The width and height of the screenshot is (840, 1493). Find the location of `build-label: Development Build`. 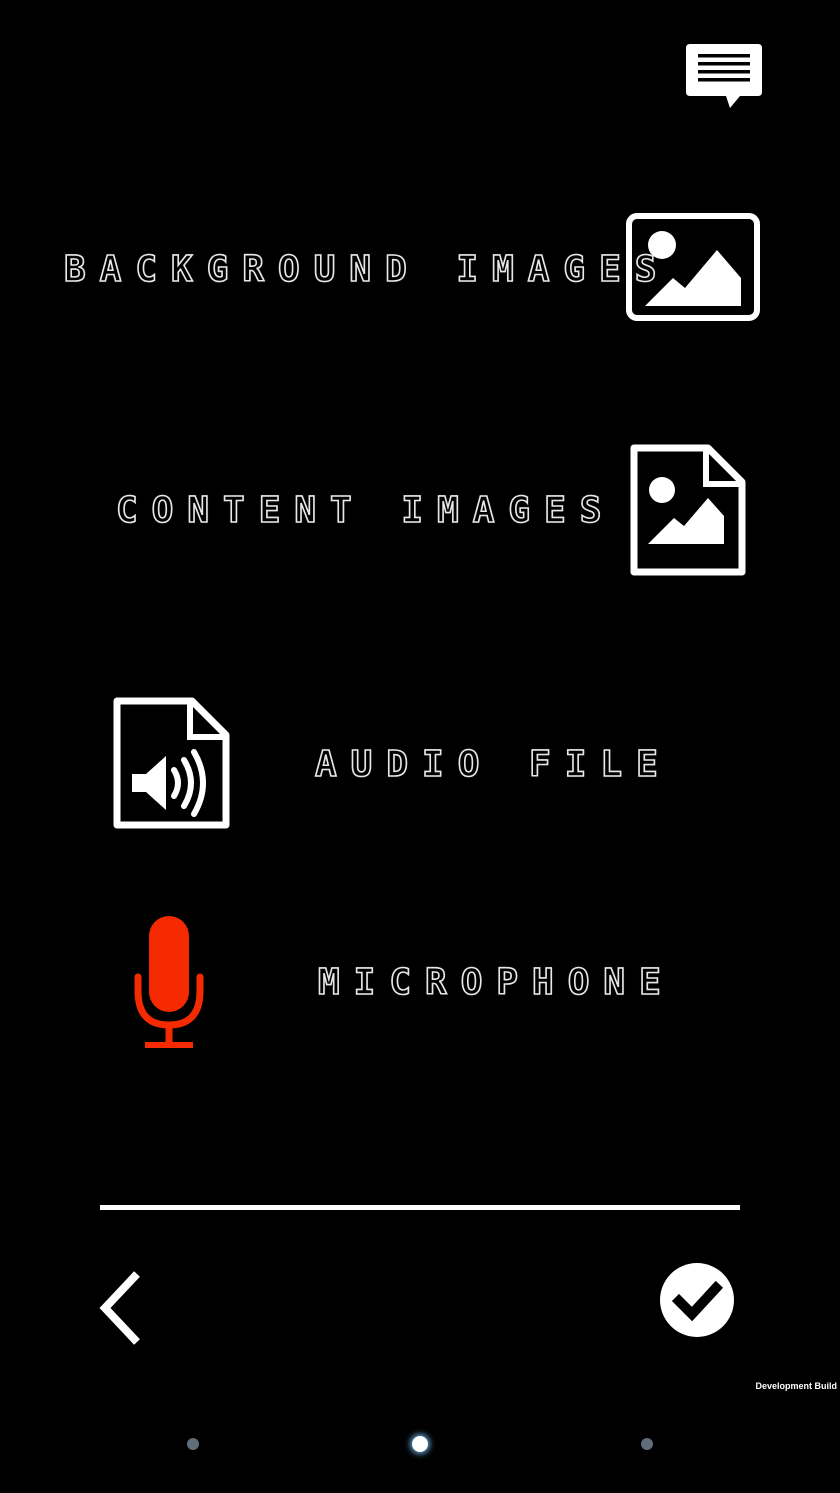

build-label: Development Build is located at coordinates (796, 1386).